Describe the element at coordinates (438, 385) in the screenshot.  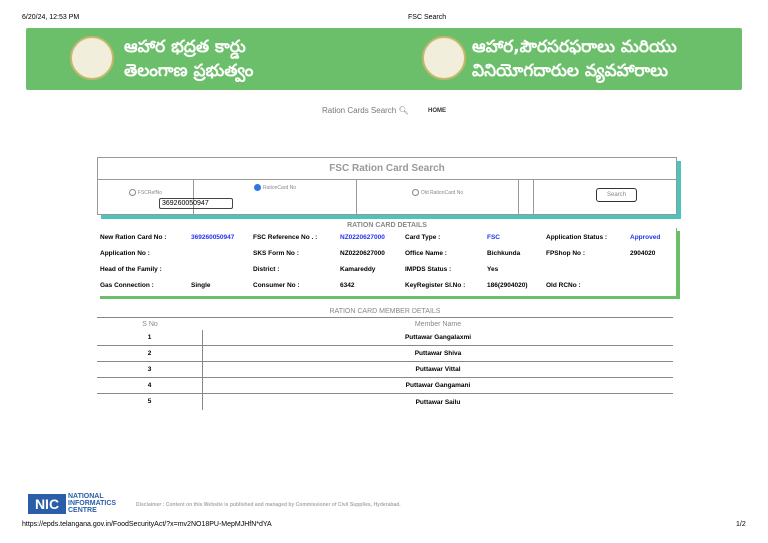
I see `row-name: Puttawar Gangamani` at that location.